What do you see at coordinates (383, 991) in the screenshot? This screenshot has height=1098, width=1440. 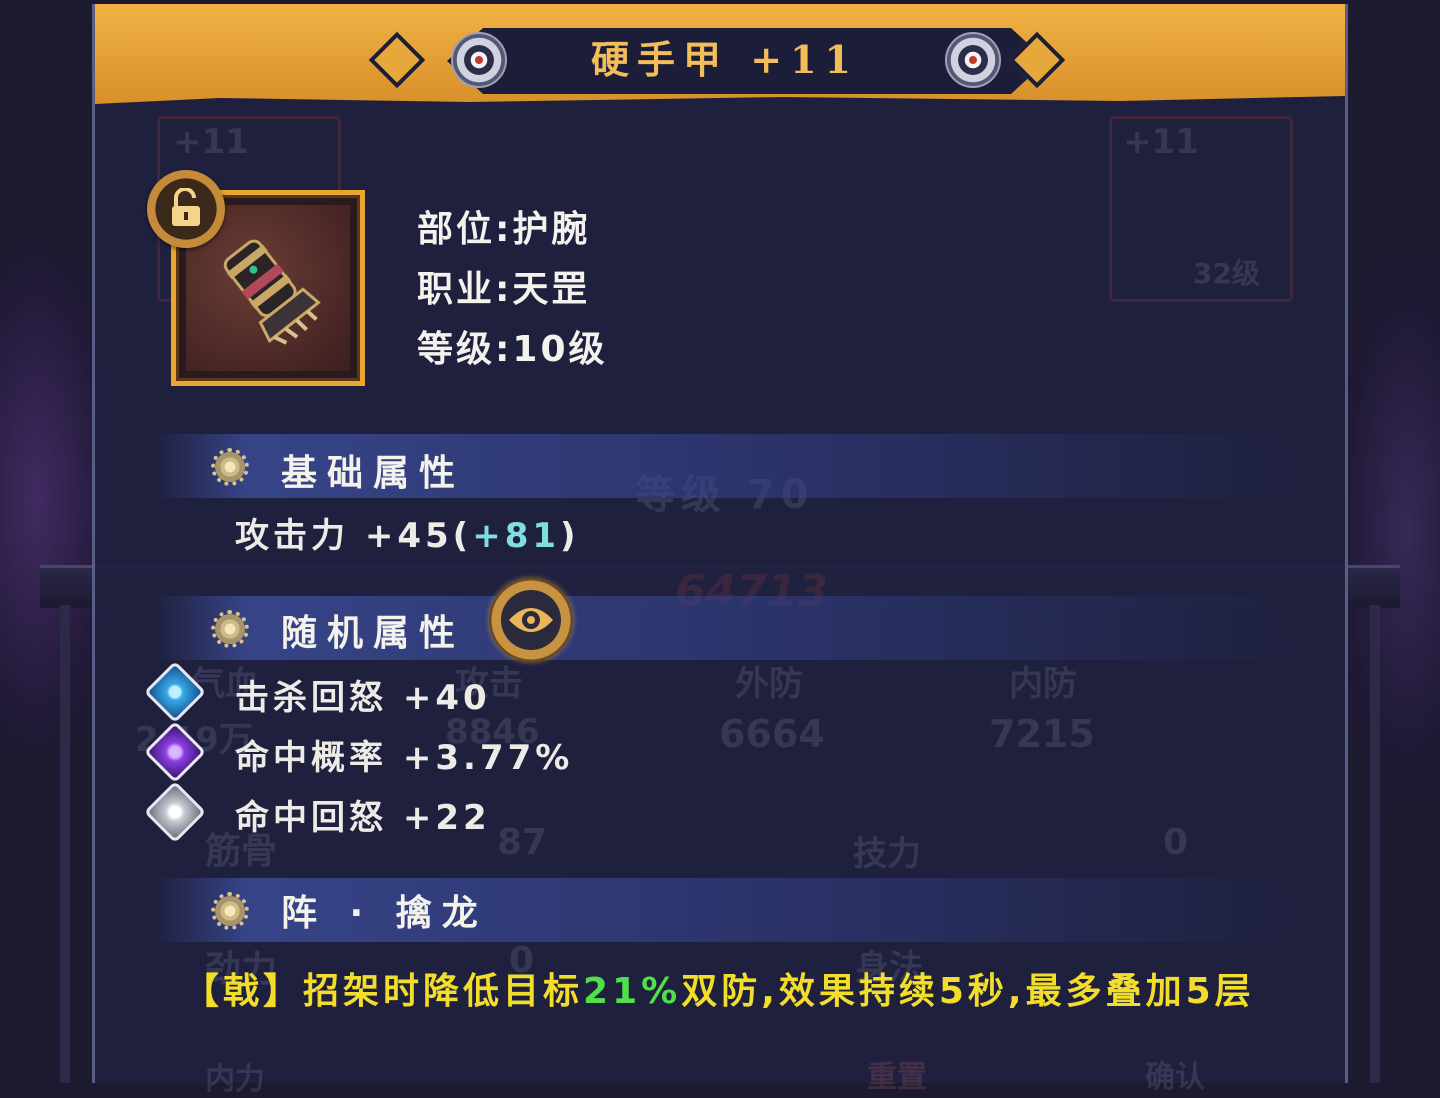 I see `formation-desc-part1: 【戟】招架时降低目标` at bounding box center [383, 991].